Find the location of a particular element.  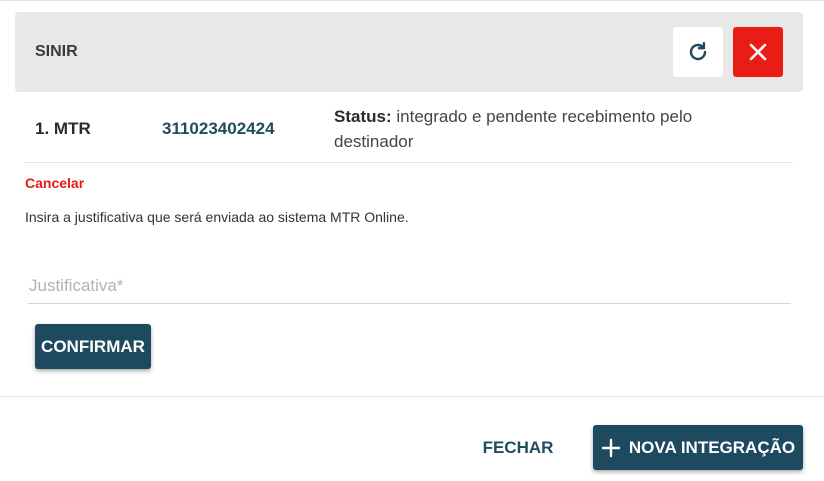

refresh-icon is located at coordinates (698, 51).